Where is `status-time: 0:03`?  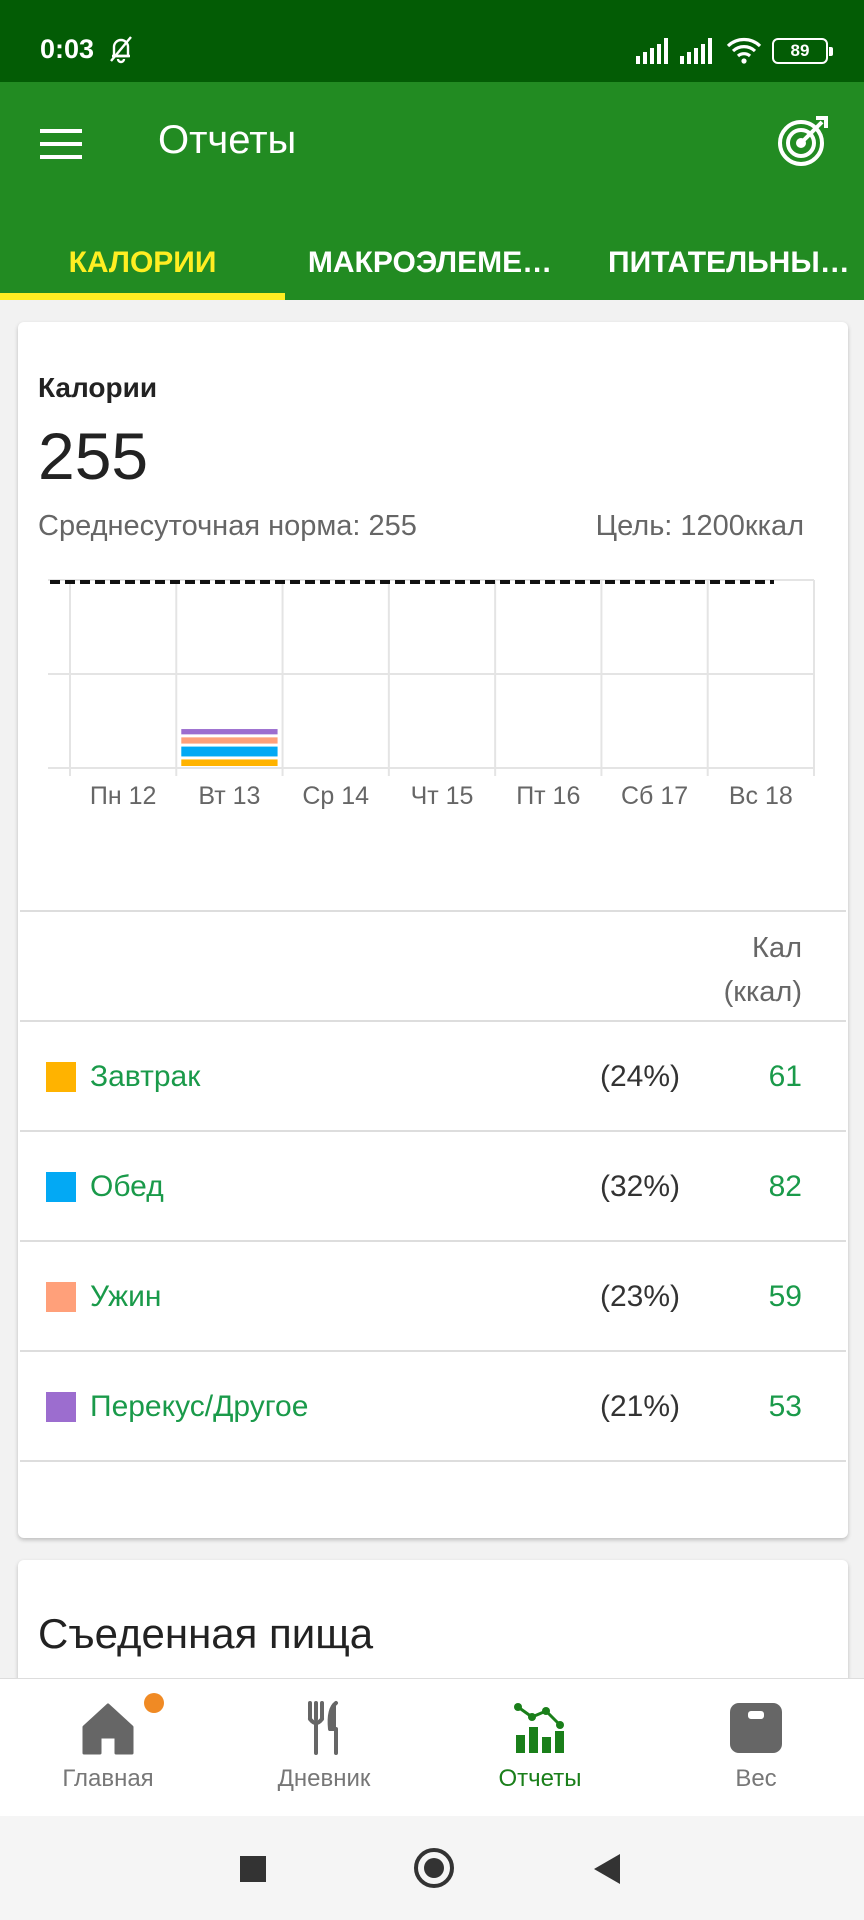
status-time: 0:03 is located at coordinates (67, 49).